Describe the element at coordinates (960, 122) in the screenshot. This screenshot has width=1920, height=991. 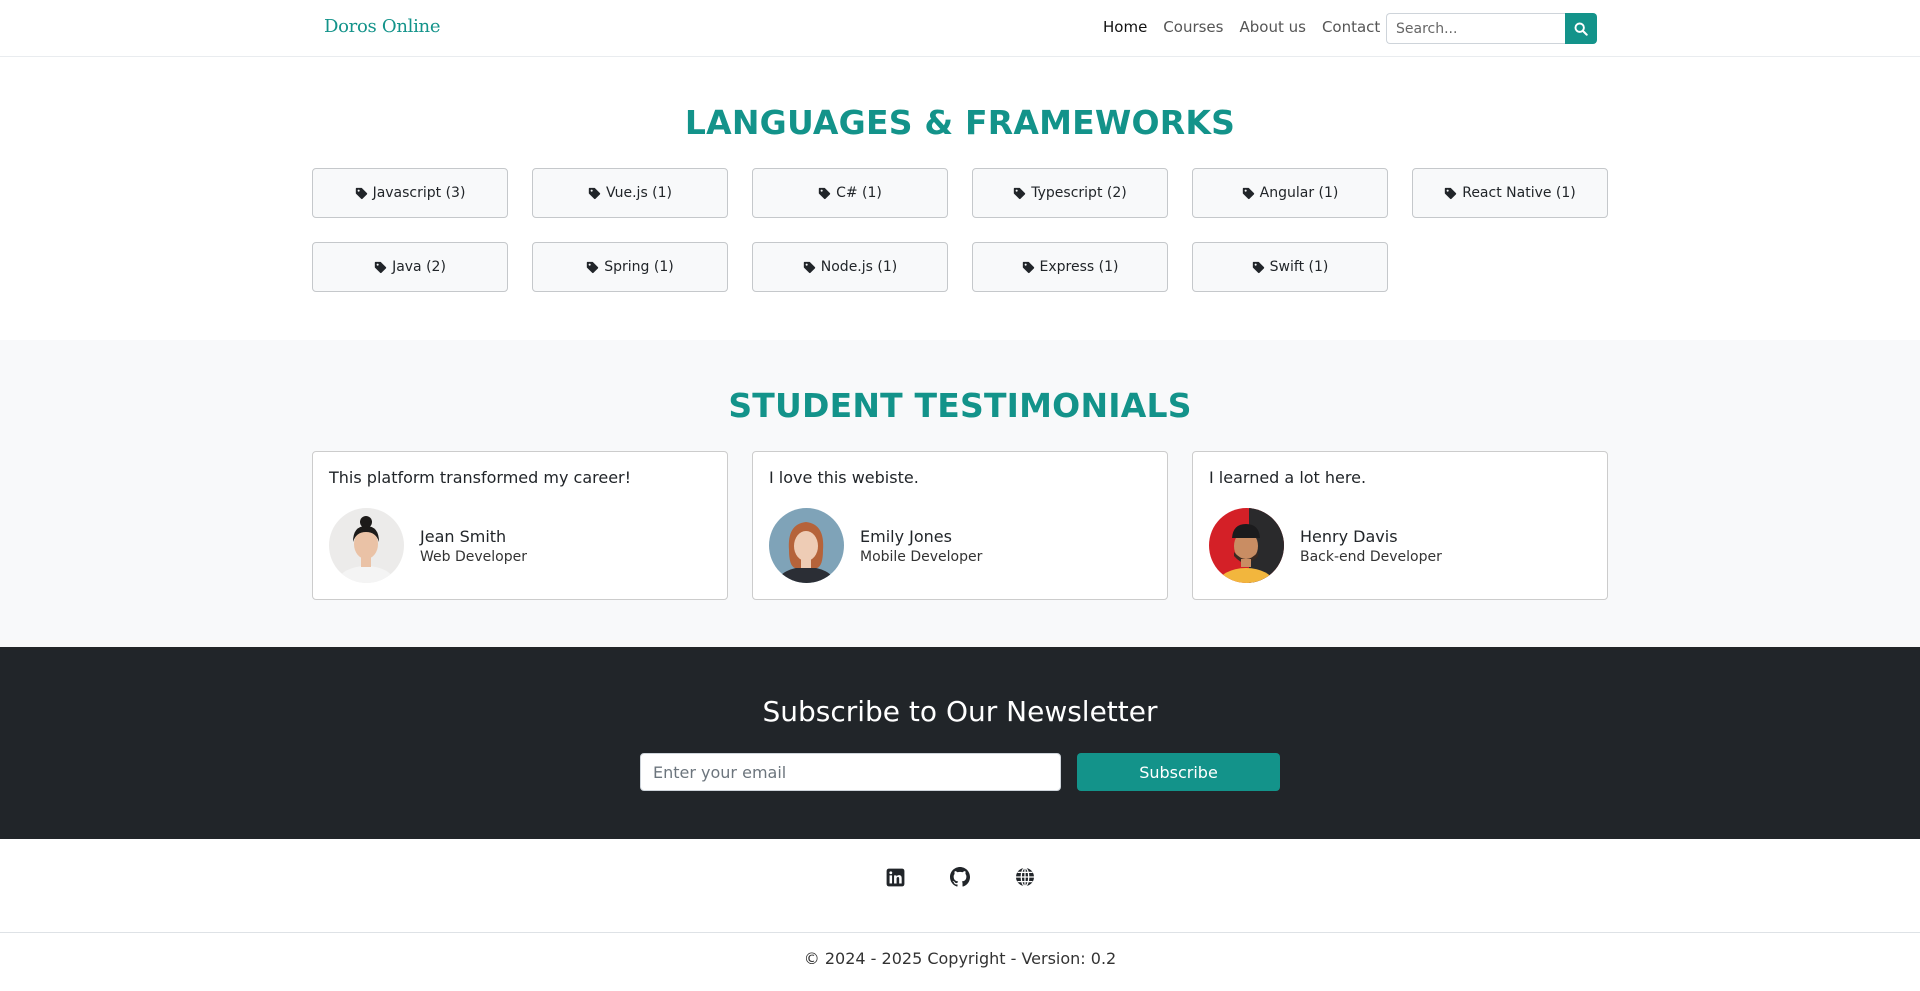
I see `languages-title: LANGUAGES & FRAMEWORKS` at that location.